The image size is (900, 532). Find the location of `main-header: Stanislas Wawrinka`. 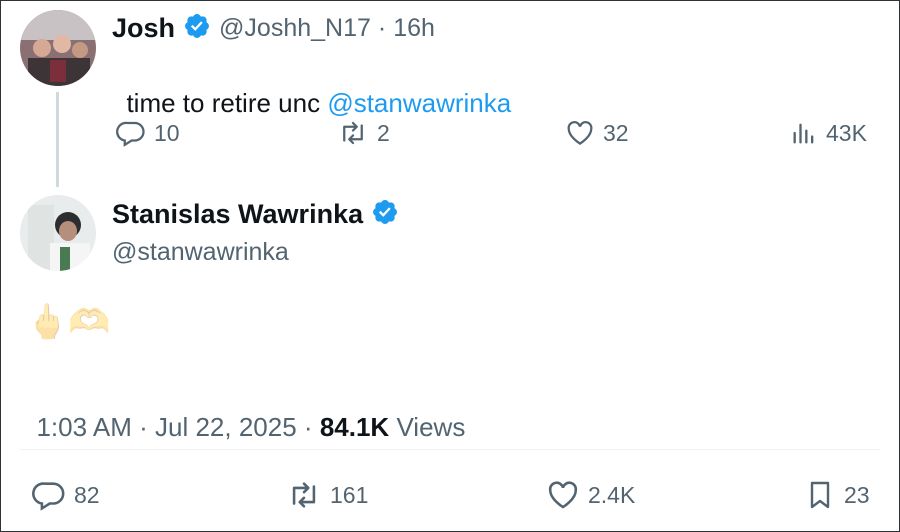

main-header: Stanislas Wawrinka is located at coordinates (255, 214).